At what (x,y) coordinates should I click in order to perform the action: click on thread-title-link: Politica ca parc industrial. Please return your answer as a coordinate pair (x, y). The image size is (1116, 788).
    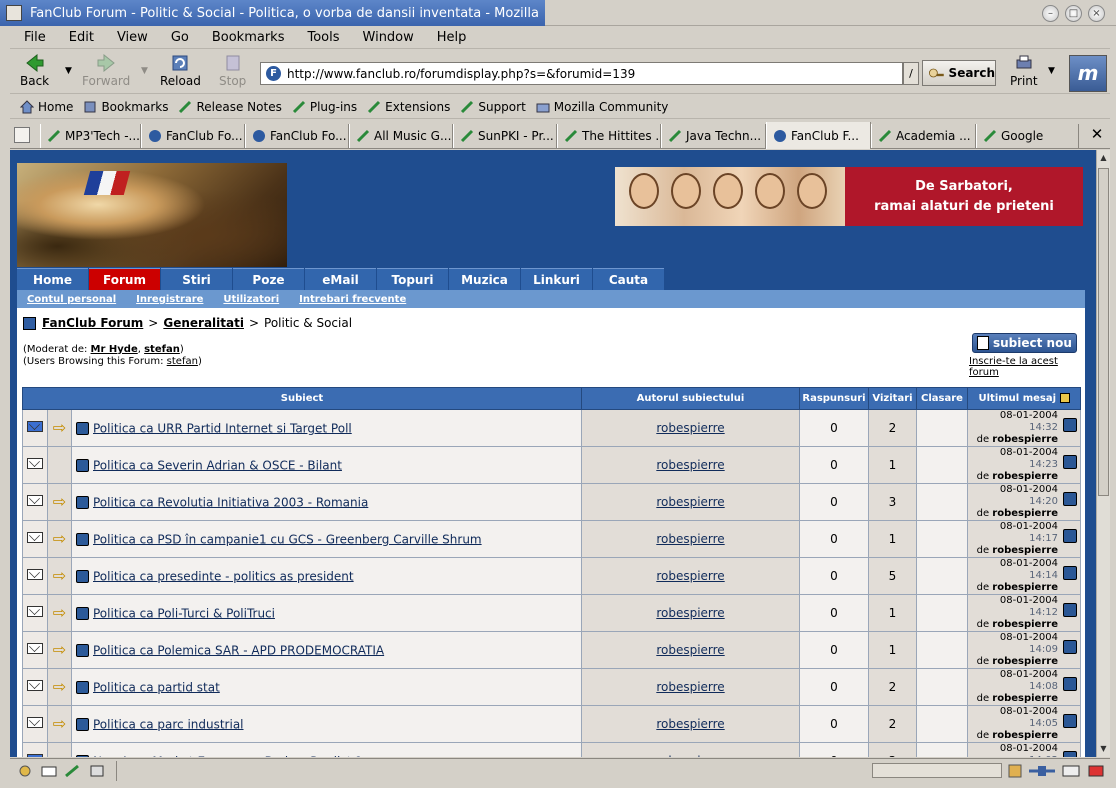
    Looking at the image, I should click on (168, 724).